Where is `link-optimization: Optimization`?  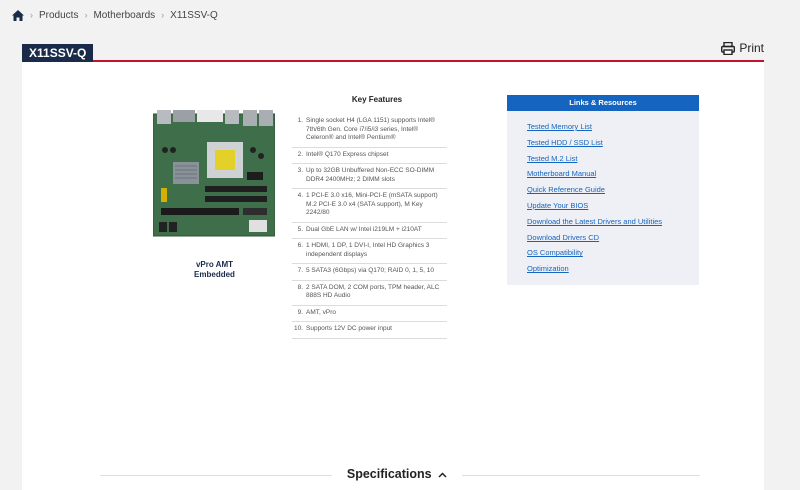
link-optimization: Optimization is located at coordinates (613, 269).